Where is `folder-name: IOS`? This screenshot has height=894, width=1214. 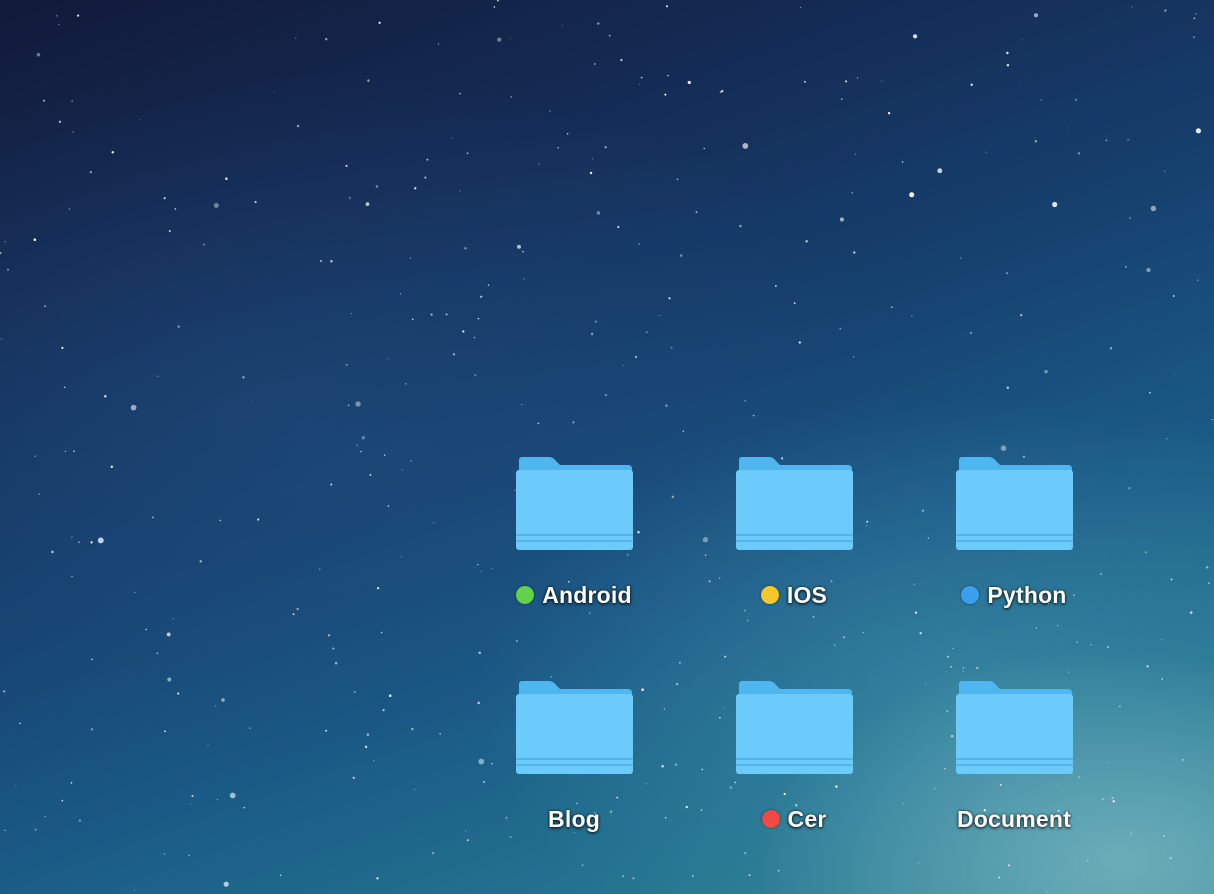 folder-name: IOS is located at coordinates (807, 594).